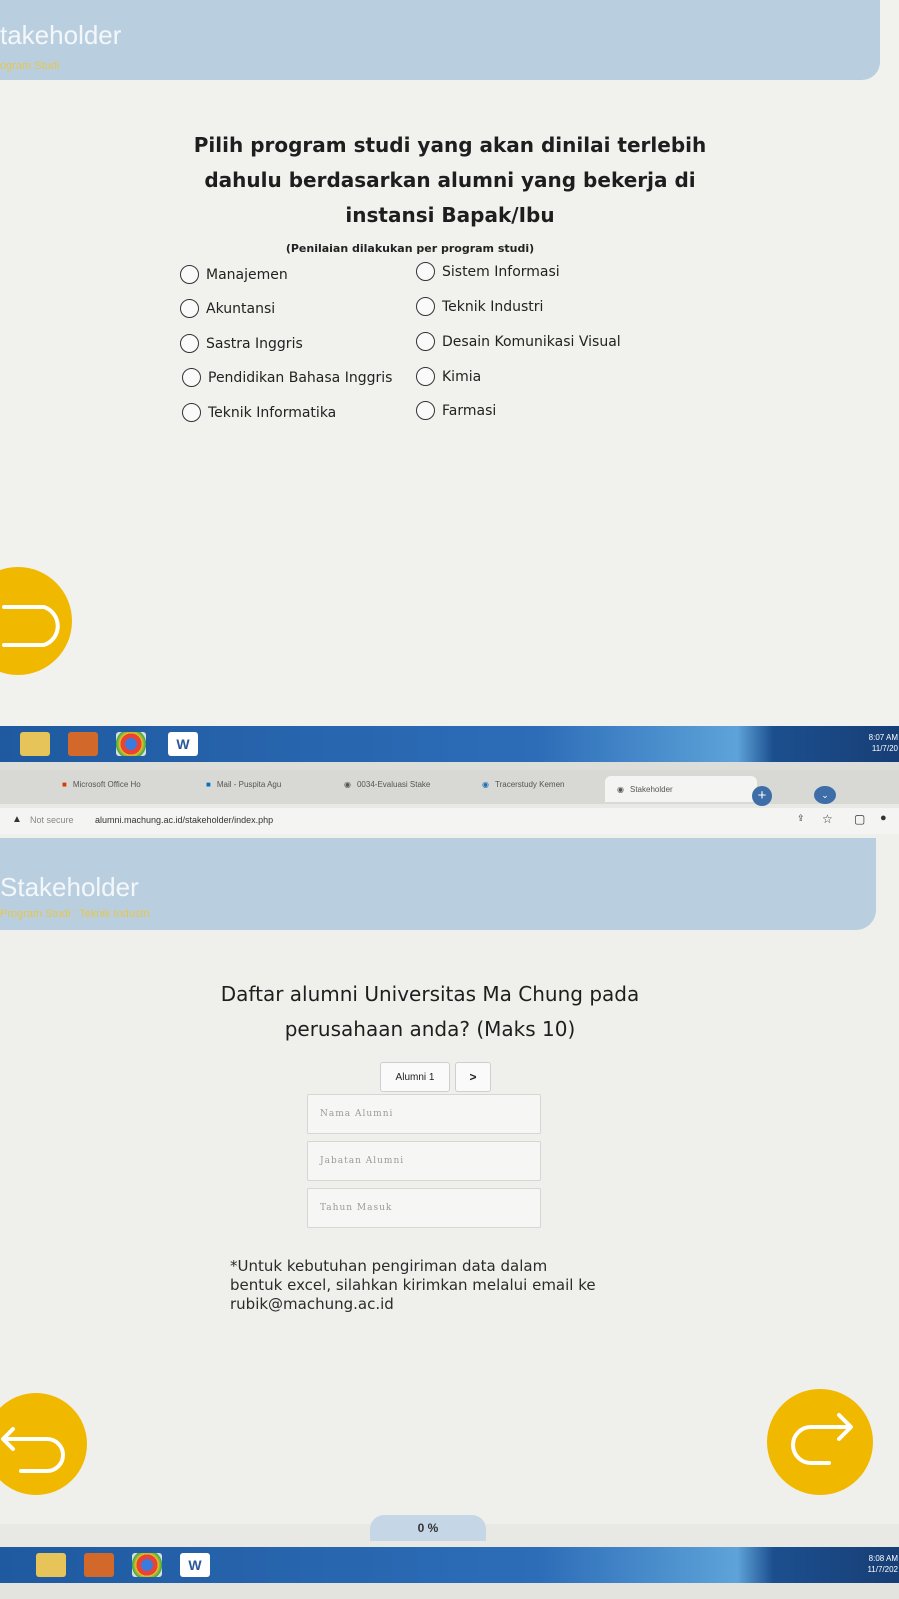 Image resolution: width=899 pixels, height=1599 pixels. I want to click on warning-icon: ▲, so click(17, 819).